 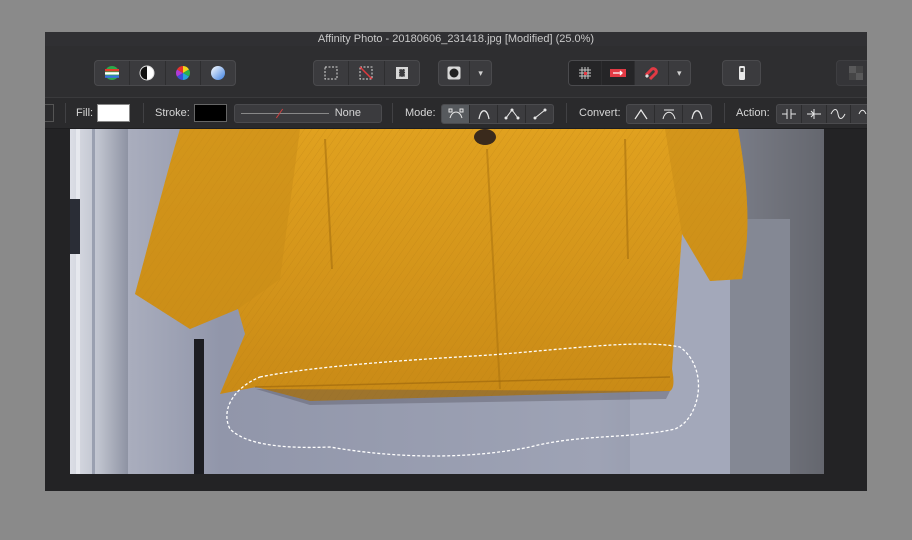 I want to click on polygon-mode-icon, so click(x=512, y=114).